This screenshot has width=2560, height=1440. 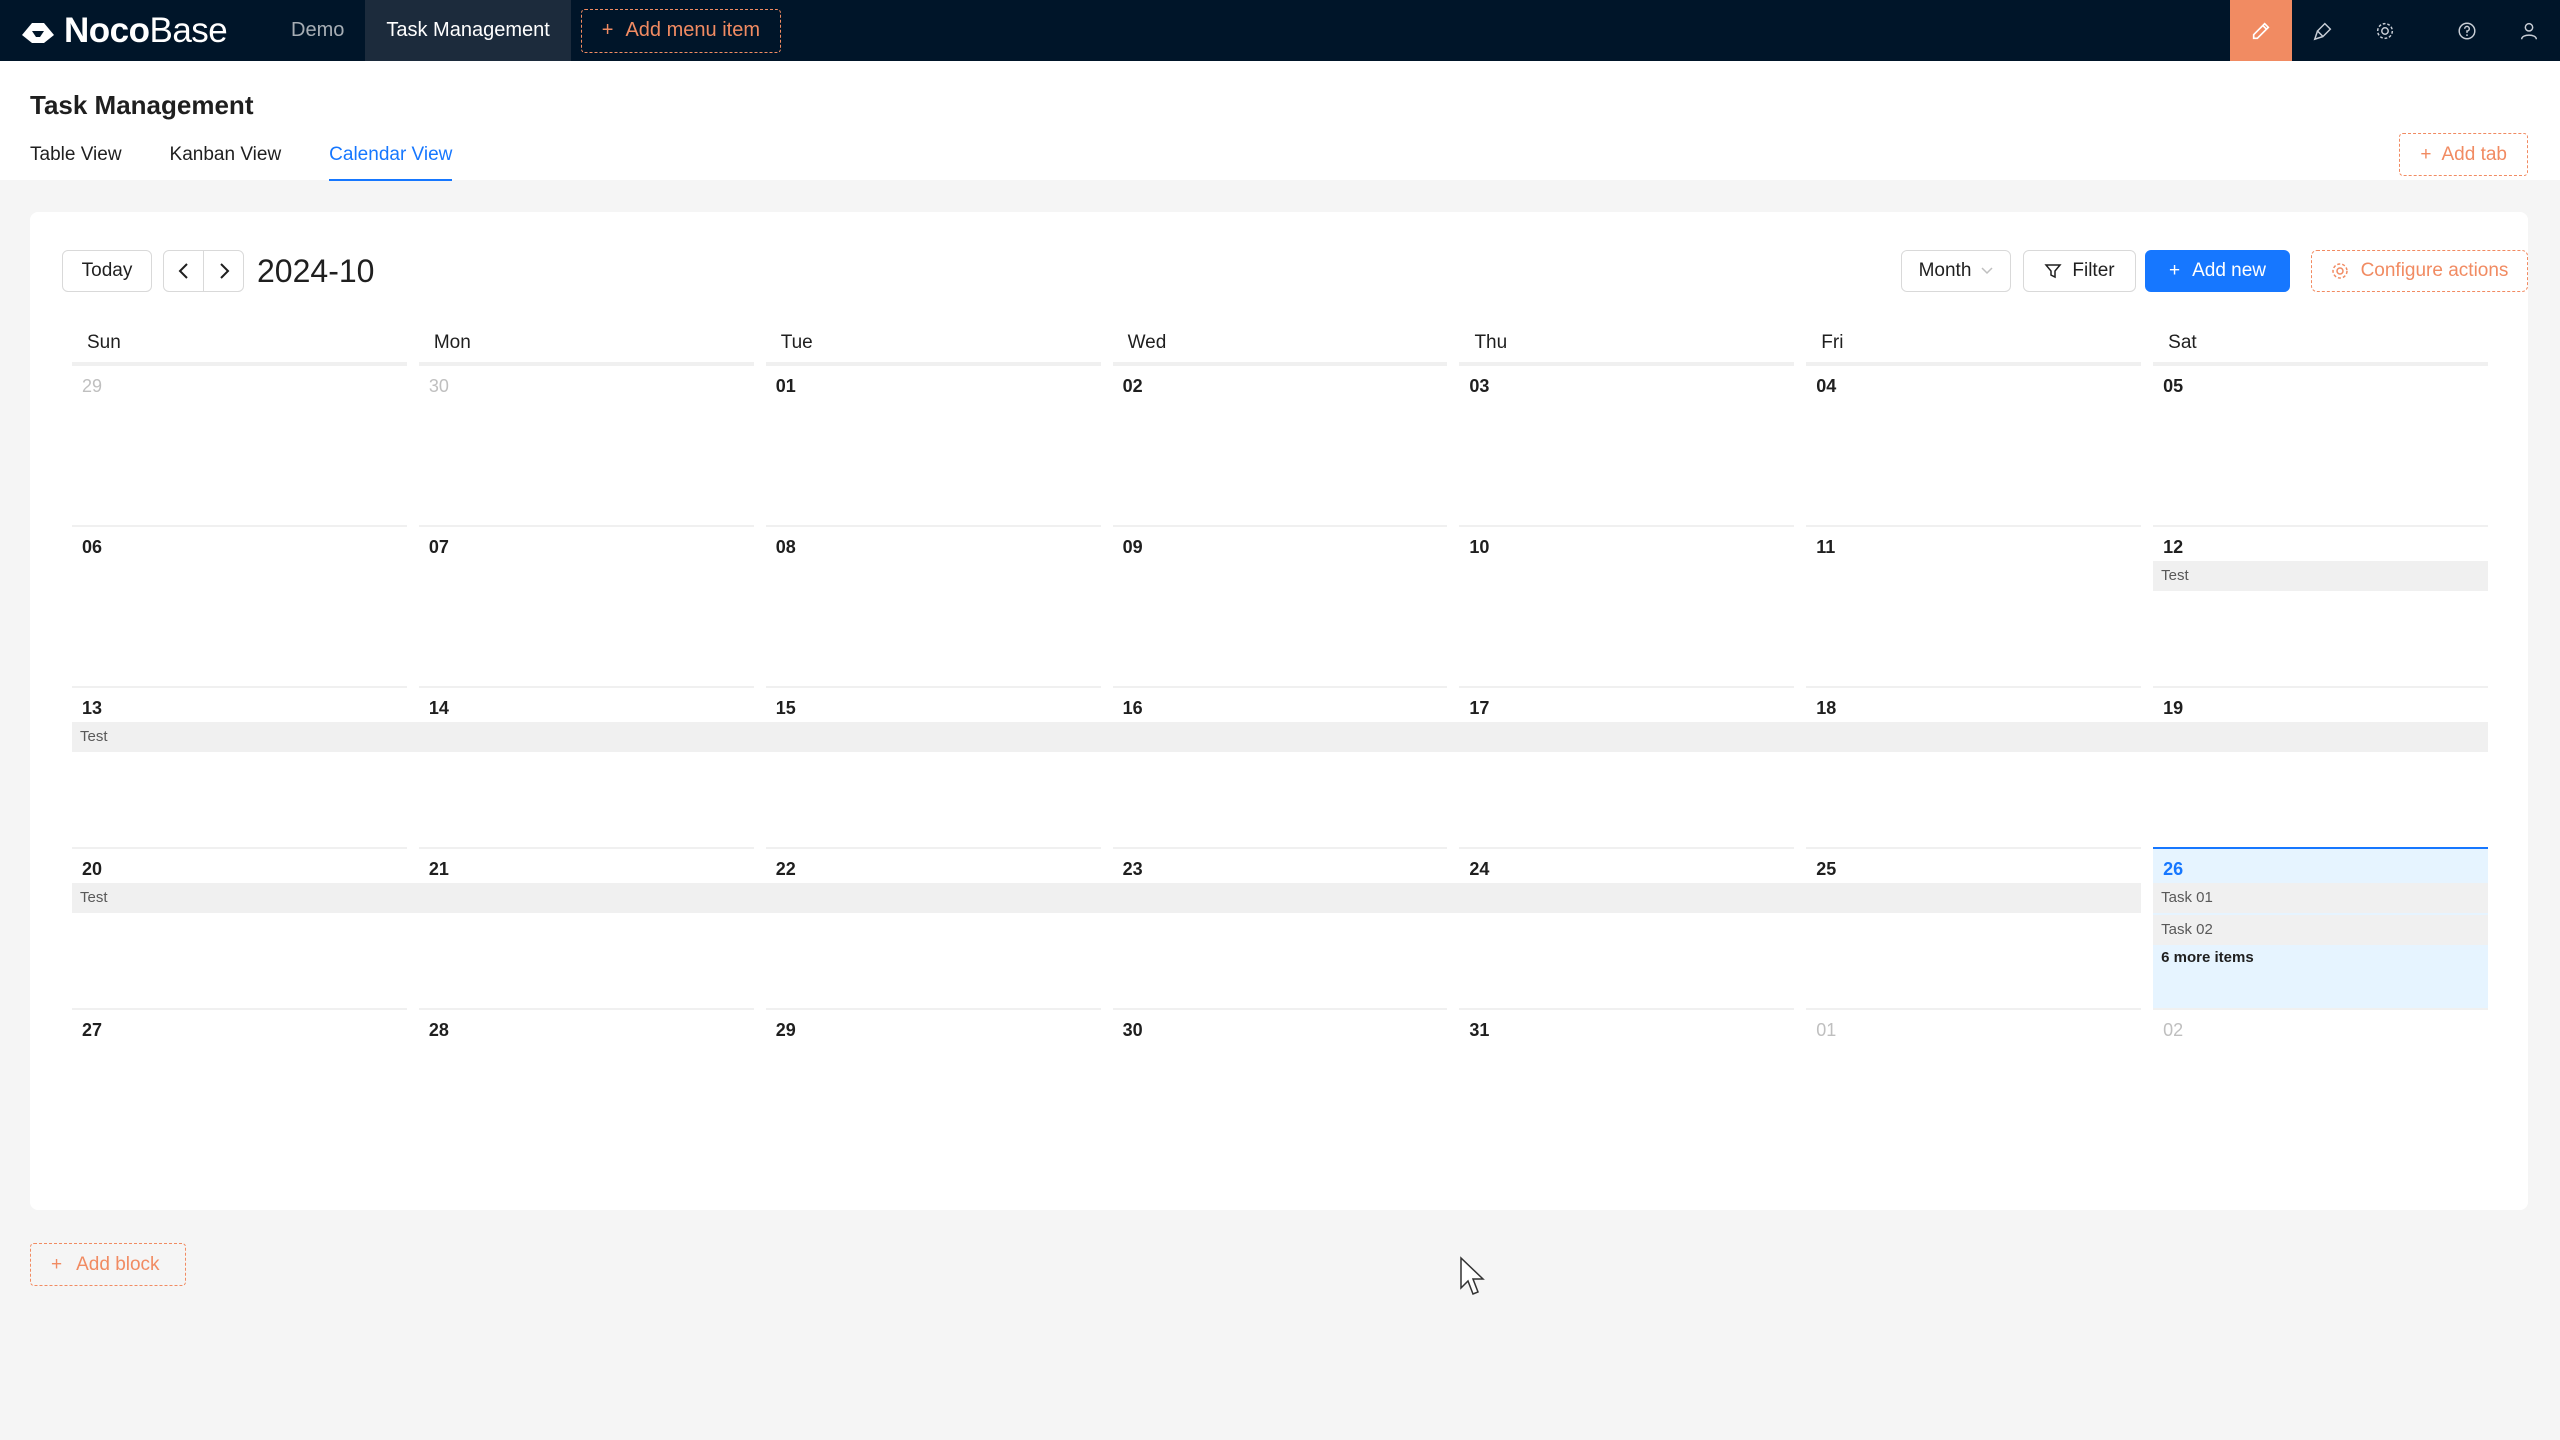 What do you see at coordinates (1627, 444) in the screenshot?
I see `calendar-day-cell: 03` at bounding box center [1627, 444].